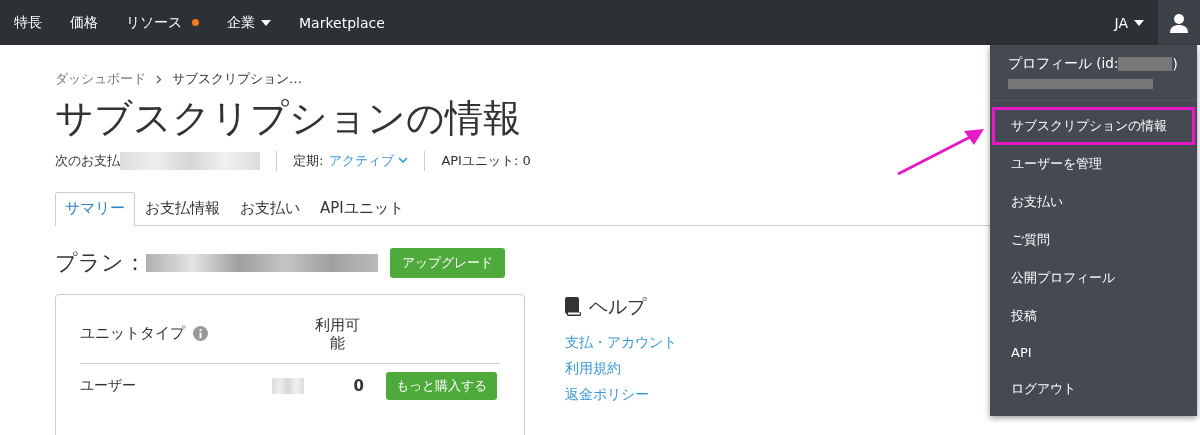 Image resolution: width=1200 pixels, height=435 pixels. Describe the element at coordinates (486, 160) in the screenshot. I see `api-units-count: APIユニット: 0` at that location.